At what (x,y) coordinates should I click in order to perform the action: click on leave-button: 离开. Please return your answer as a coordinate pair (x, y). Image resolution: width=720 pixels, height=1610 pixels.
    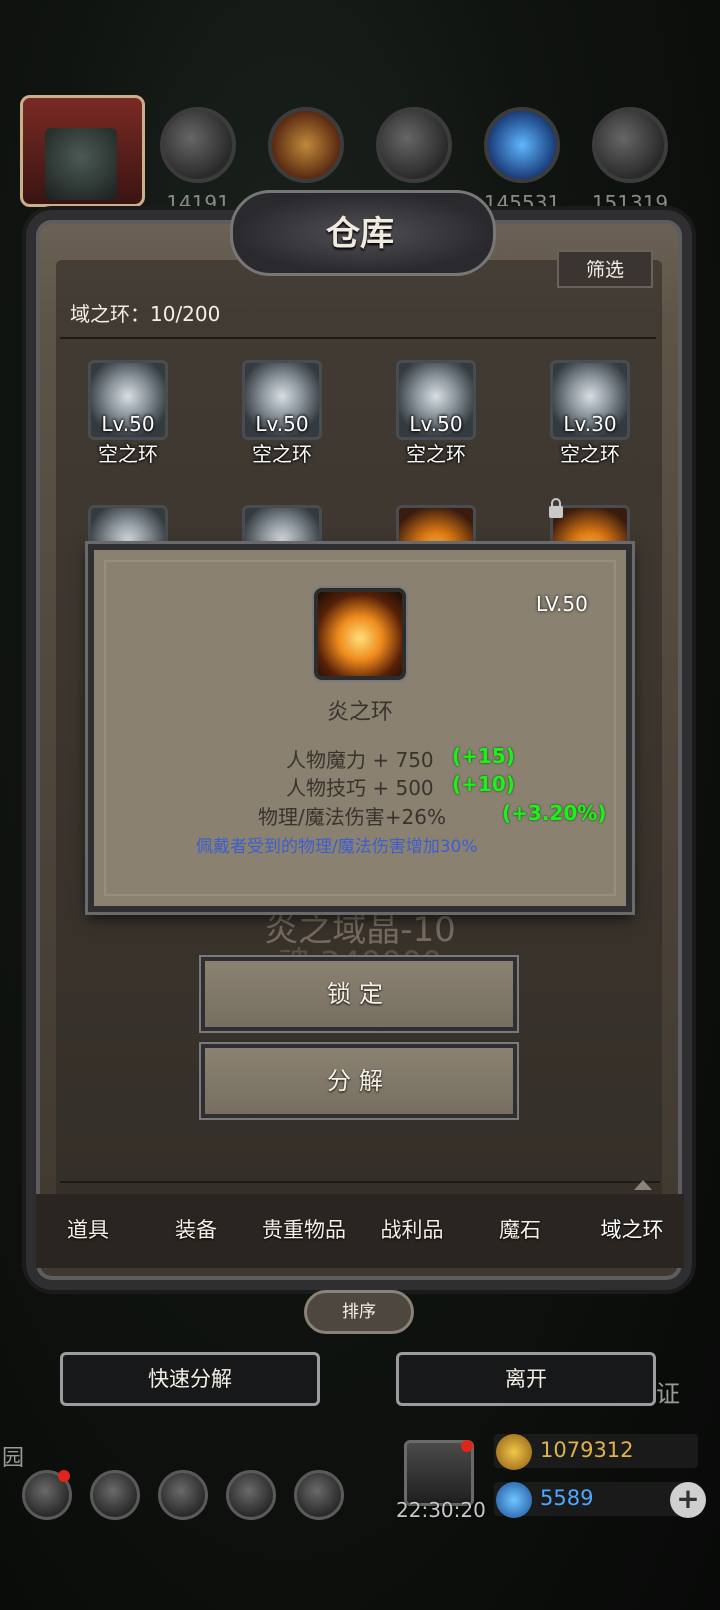
    Looking at the image, I should click on (526, 1379).